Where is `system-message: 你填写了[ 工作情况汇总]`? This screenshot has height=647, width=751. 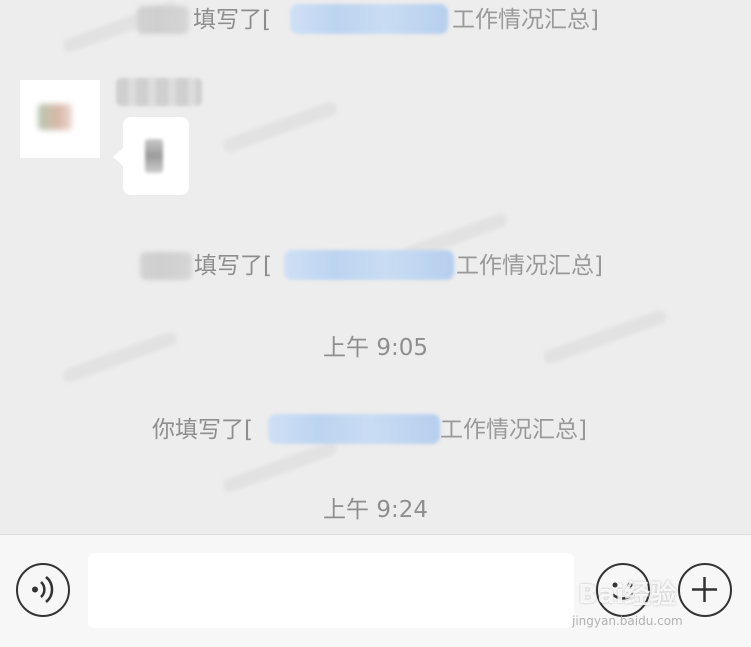 system-message: 你填写了[ 工作情况汇总] is located at coordinates (375, 430).